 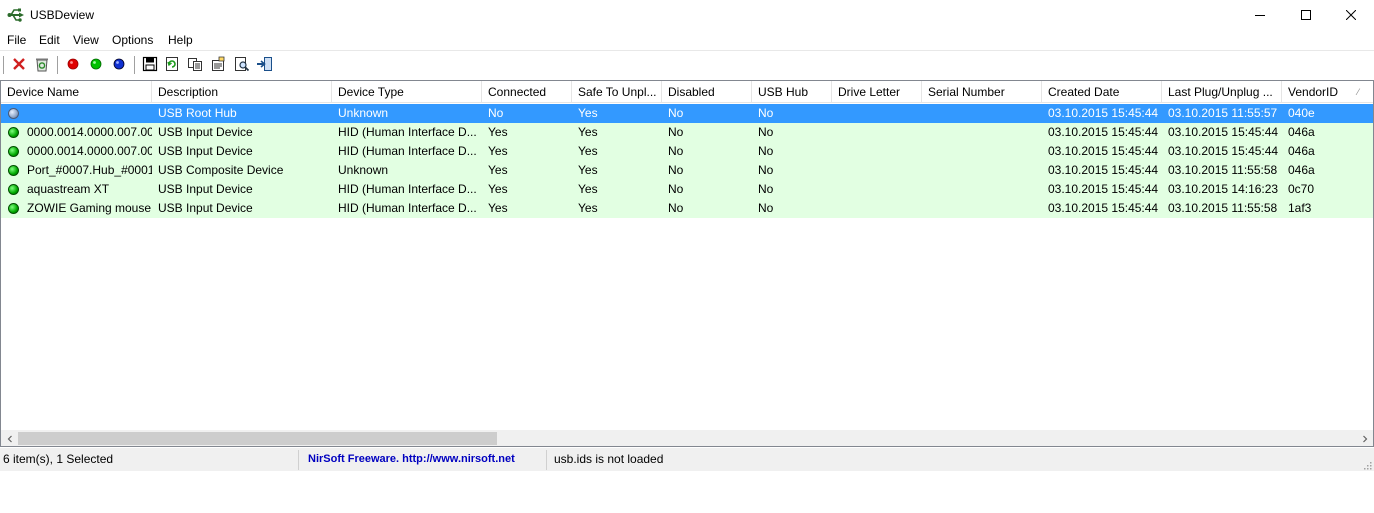 I want to click on cell-device-name: aquastream XT, so click(x=68, y=189).